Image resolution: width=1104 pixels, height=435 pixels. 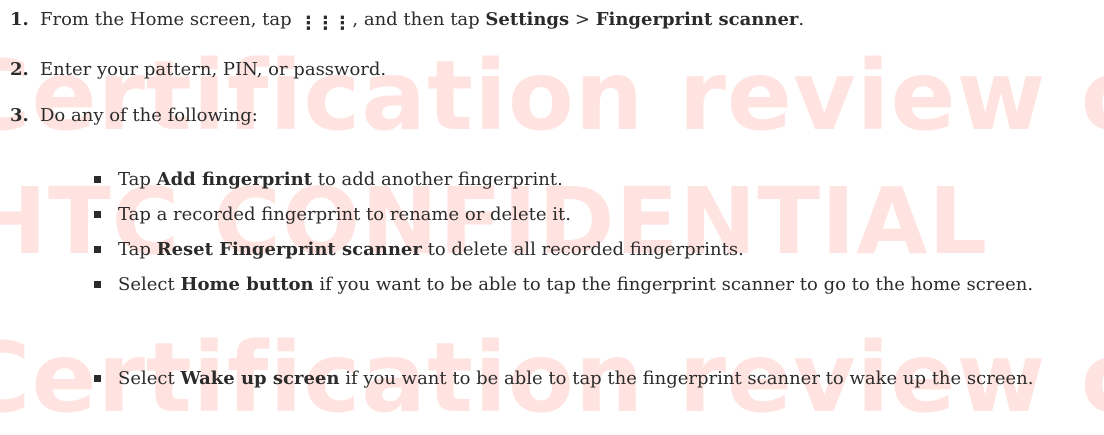 I want to click on fingerprint-scanner-label: Fingerprint scanner, so click(x=697, y=19).